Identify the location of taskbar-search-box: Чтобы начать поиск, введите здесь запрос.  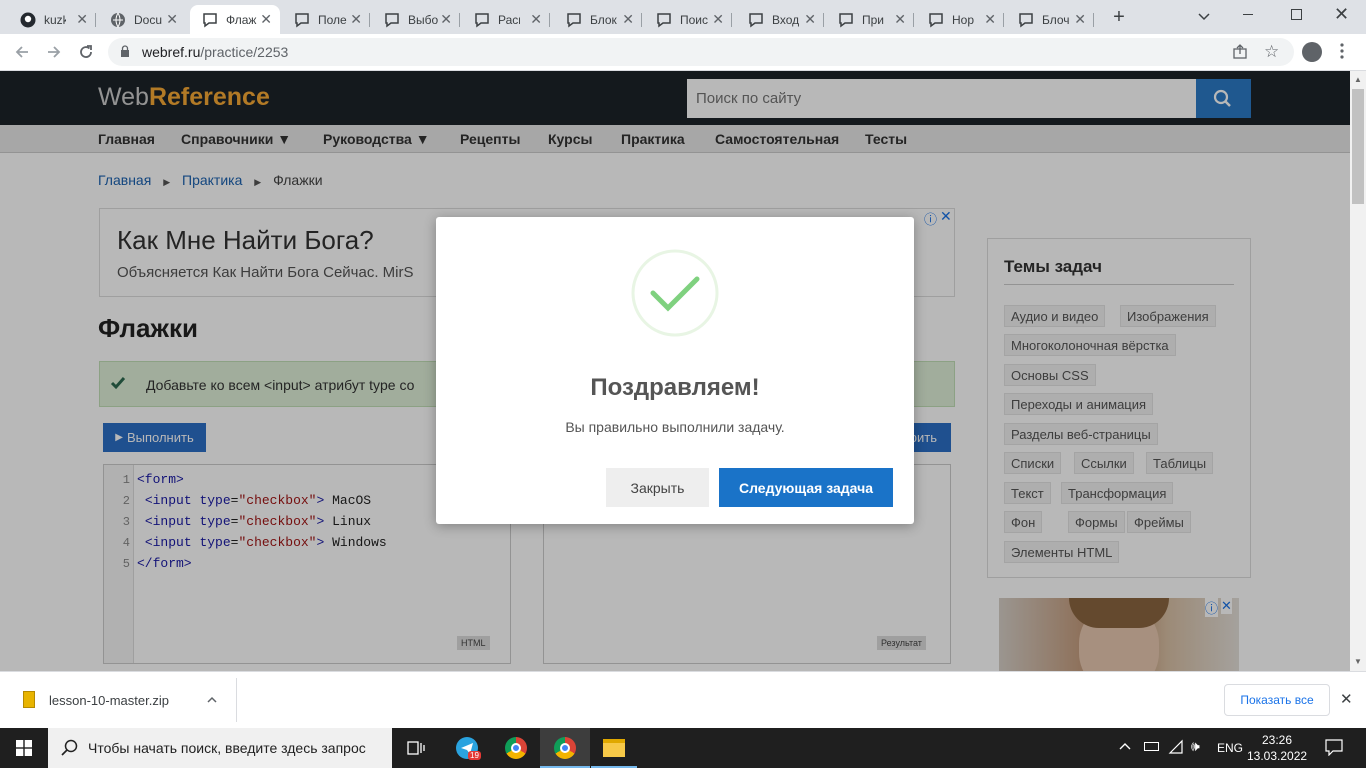
(220, 748).